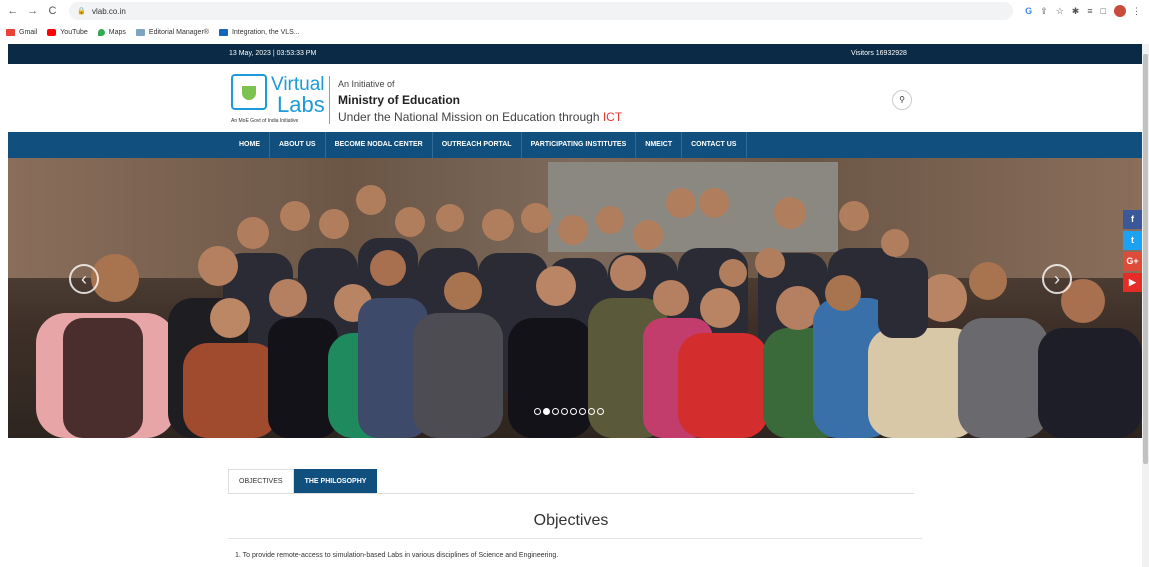 The width and height of the screenshot is (1149, 567). Describe the element at coordinates (52, 32) in the screenshot. I see `youtube-icon` at that location.